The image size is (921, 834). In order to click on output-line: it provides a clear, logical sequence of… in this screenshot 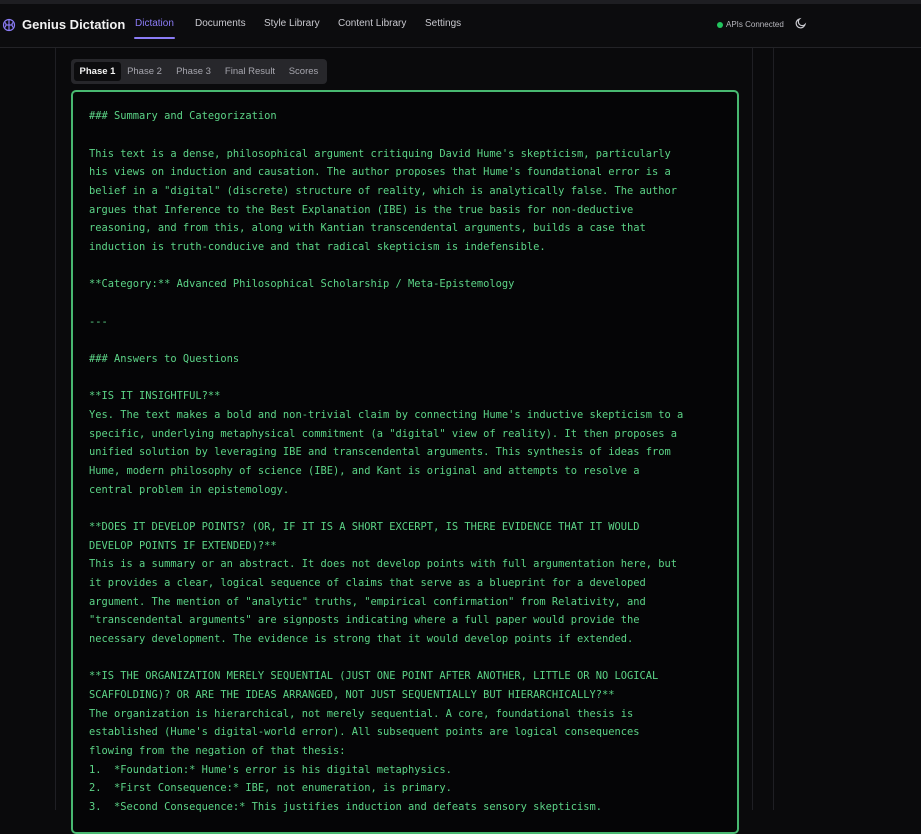, I will do `click(367, 583)`.